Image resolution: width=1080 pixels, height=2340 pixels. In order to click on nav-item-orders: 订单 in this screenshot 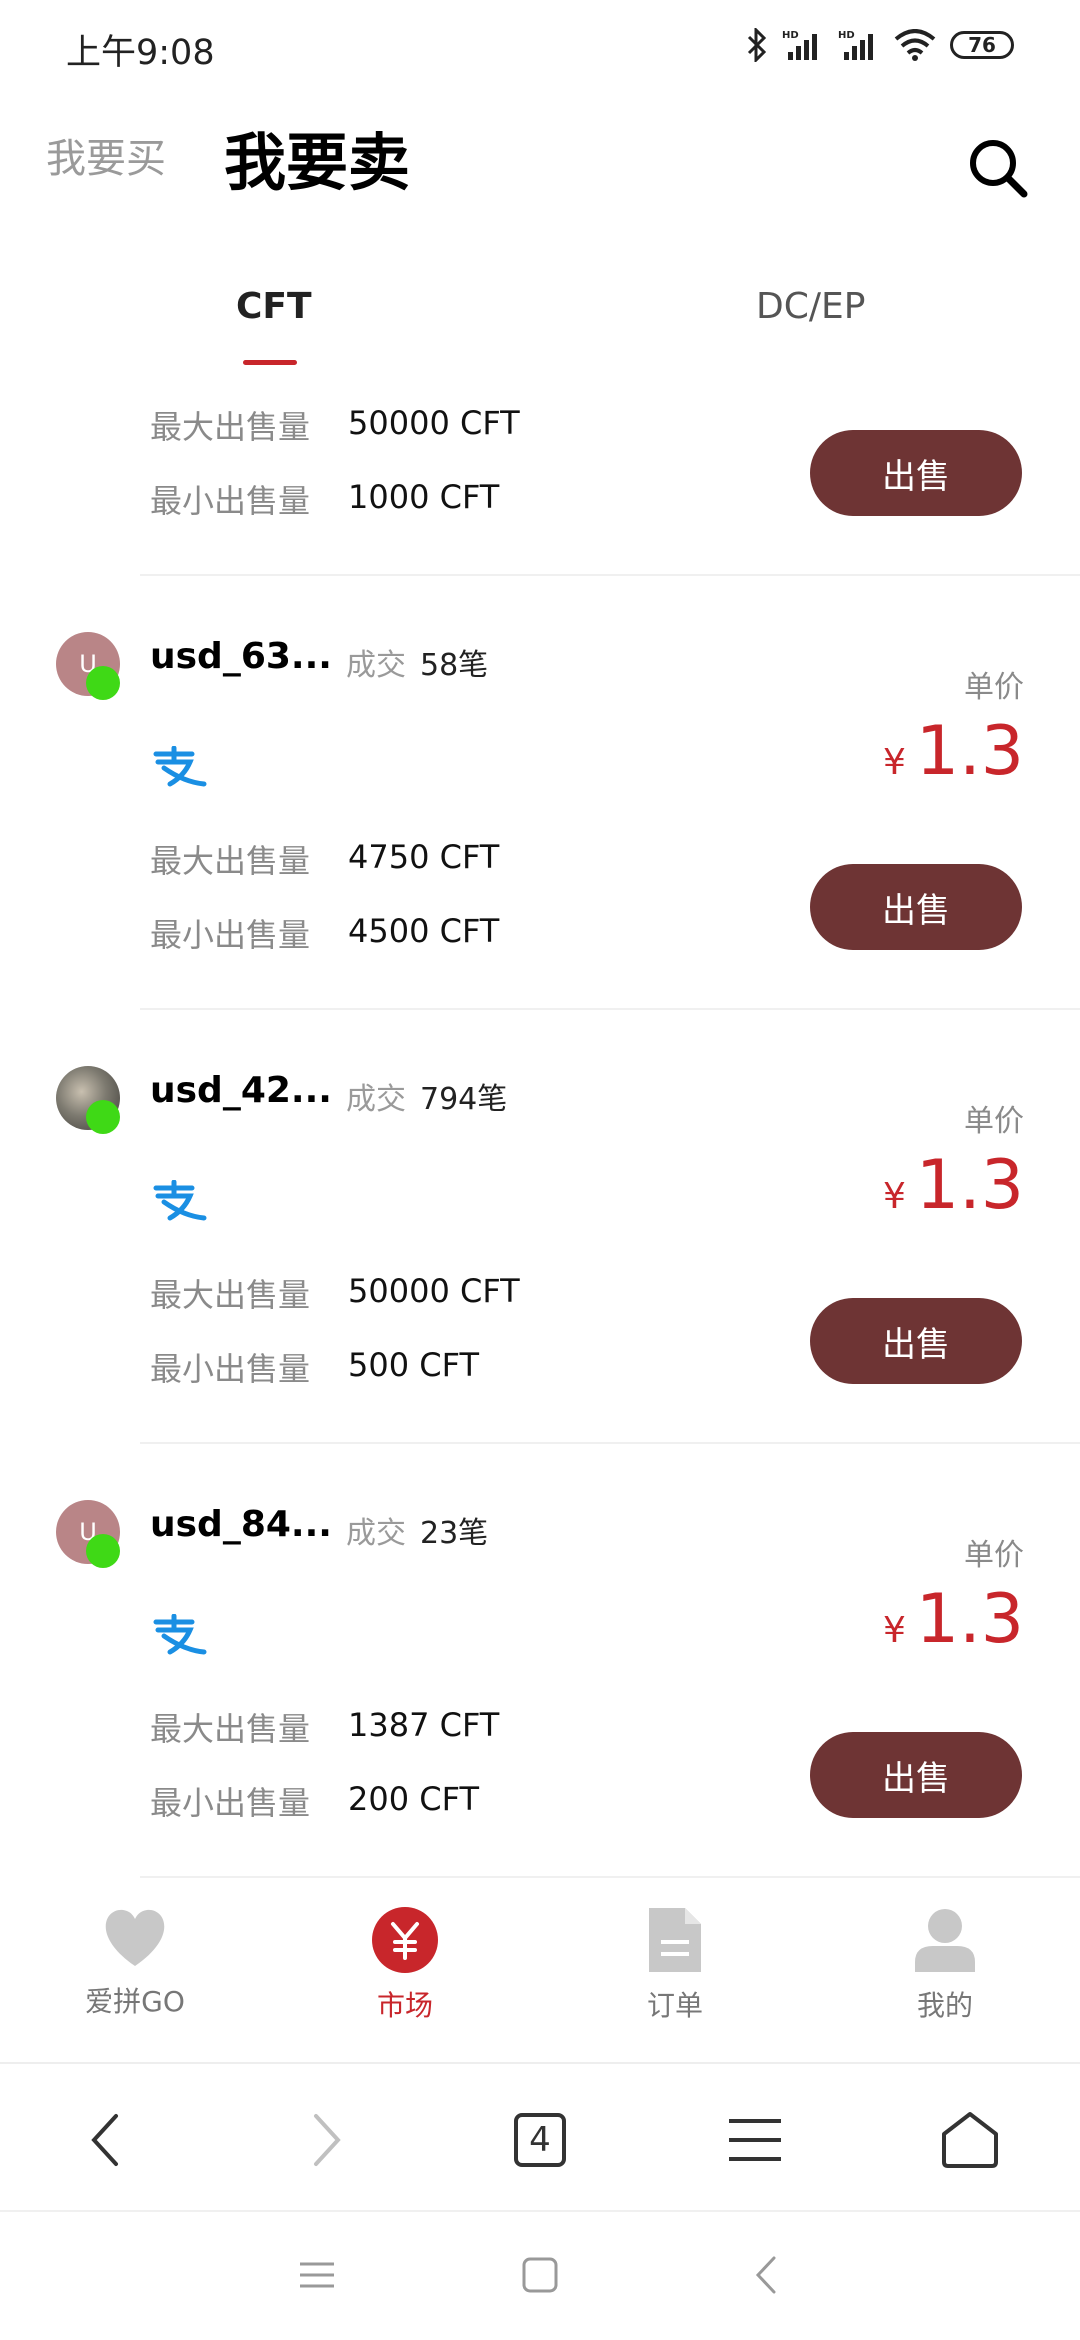, I will do `click(675, 1965)`.